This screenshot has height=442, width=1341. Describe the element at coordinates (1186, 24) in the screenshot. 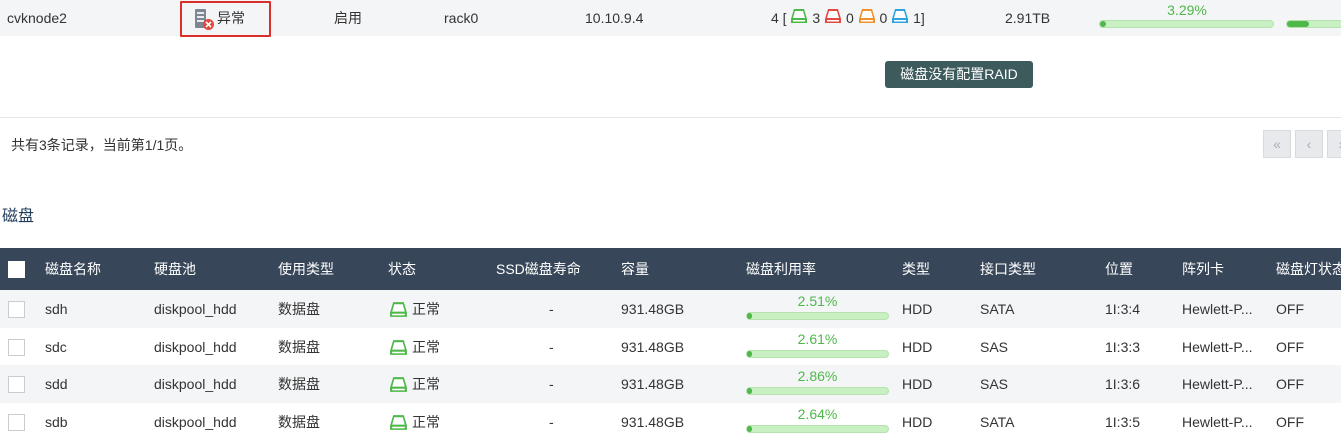

I see `host-usage-bar` at that location.